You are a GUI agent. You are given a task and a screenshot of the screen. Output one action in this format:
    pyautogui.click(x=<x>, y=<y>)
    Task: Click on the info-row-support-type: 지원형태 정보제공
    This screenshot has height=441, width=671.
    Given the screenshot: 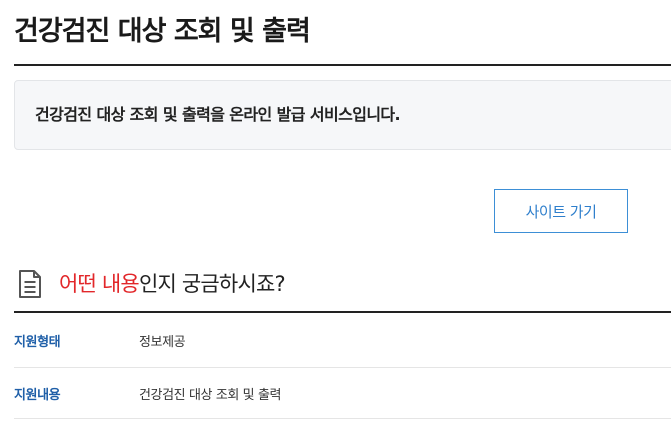 What is the action you would take?
    pyautogui.click(x=342, y=340)
    